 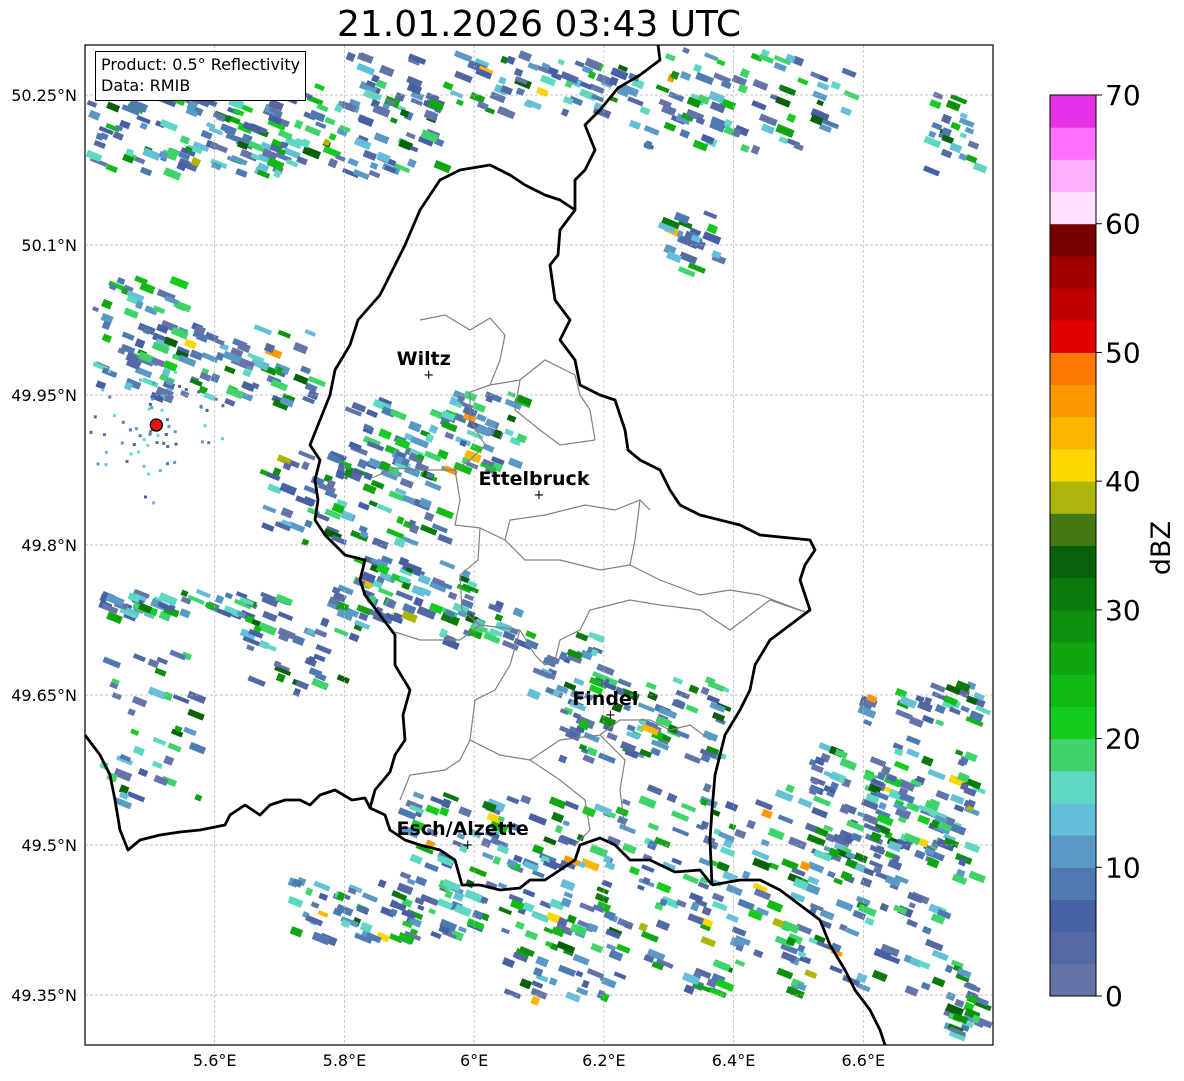 What do you see at coordinates (201, 64) in the screenshot?
I see `product-label: Product: 0.5° Reflectivity` at bounding box center [201, 64].